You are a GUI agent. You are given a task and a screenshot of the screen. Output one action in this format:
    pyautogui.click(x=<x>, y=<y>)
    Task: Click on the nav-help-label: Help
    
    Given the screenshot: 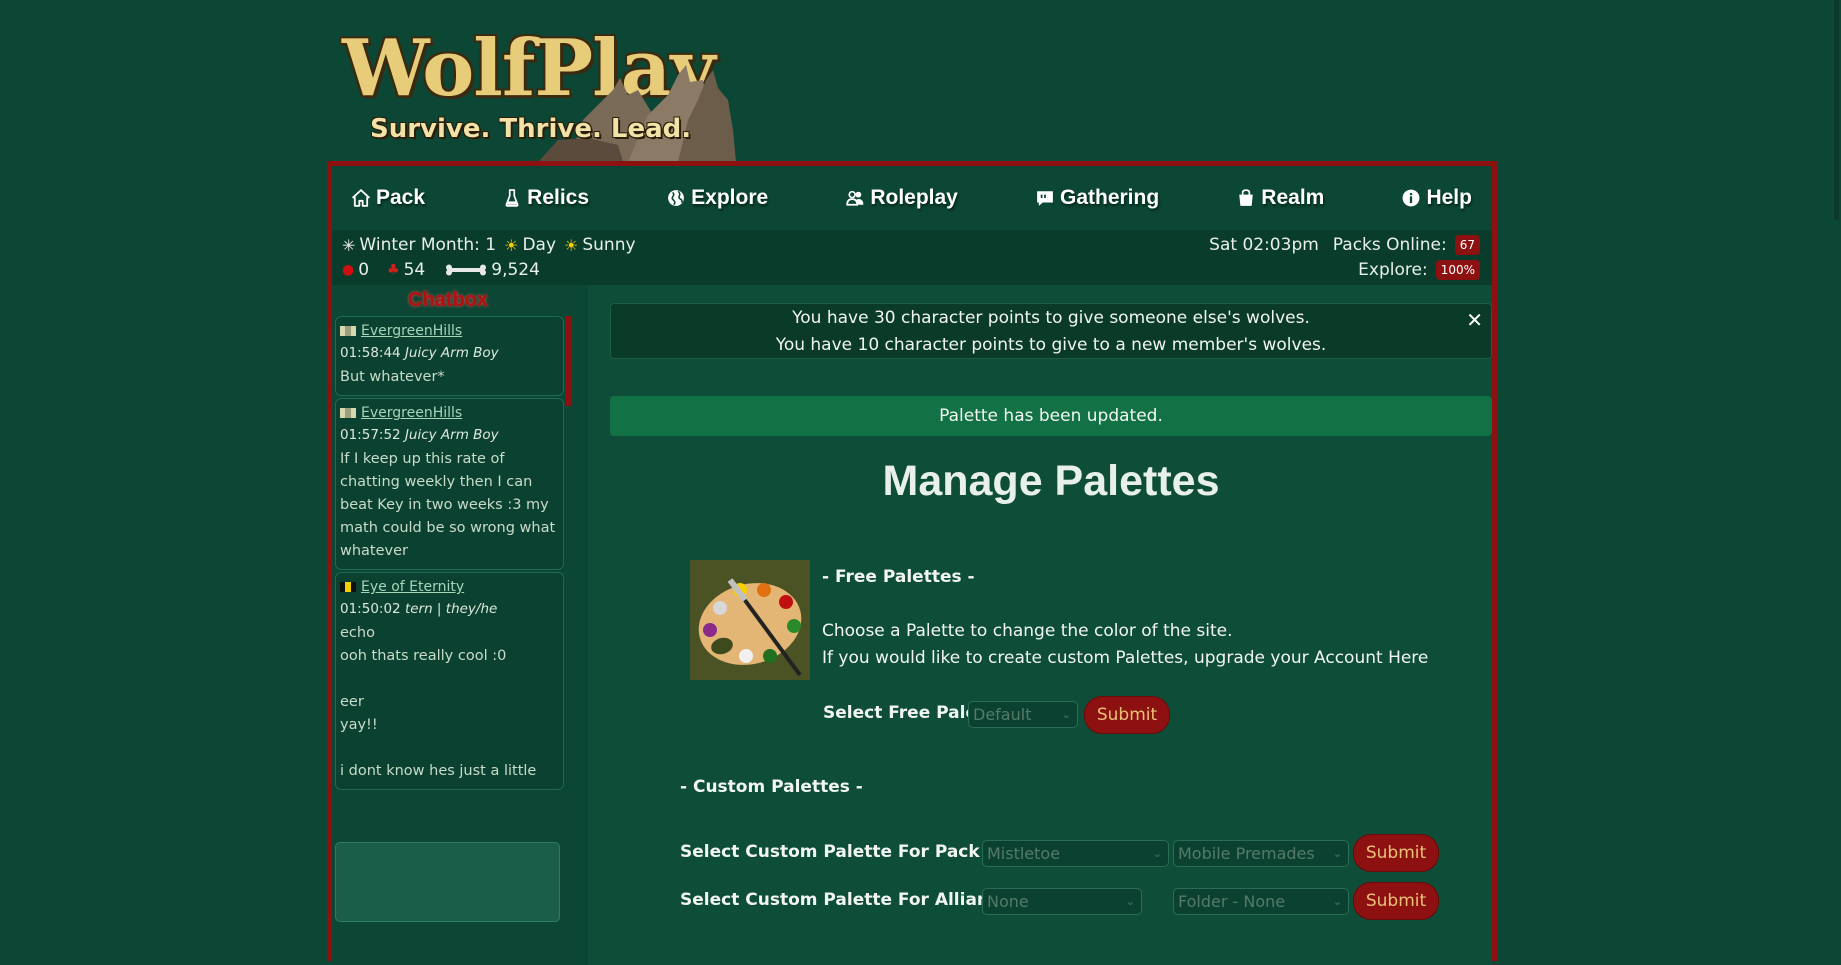 What is the action you would take?
    pyautogui.click(x=1449, y=197)
    